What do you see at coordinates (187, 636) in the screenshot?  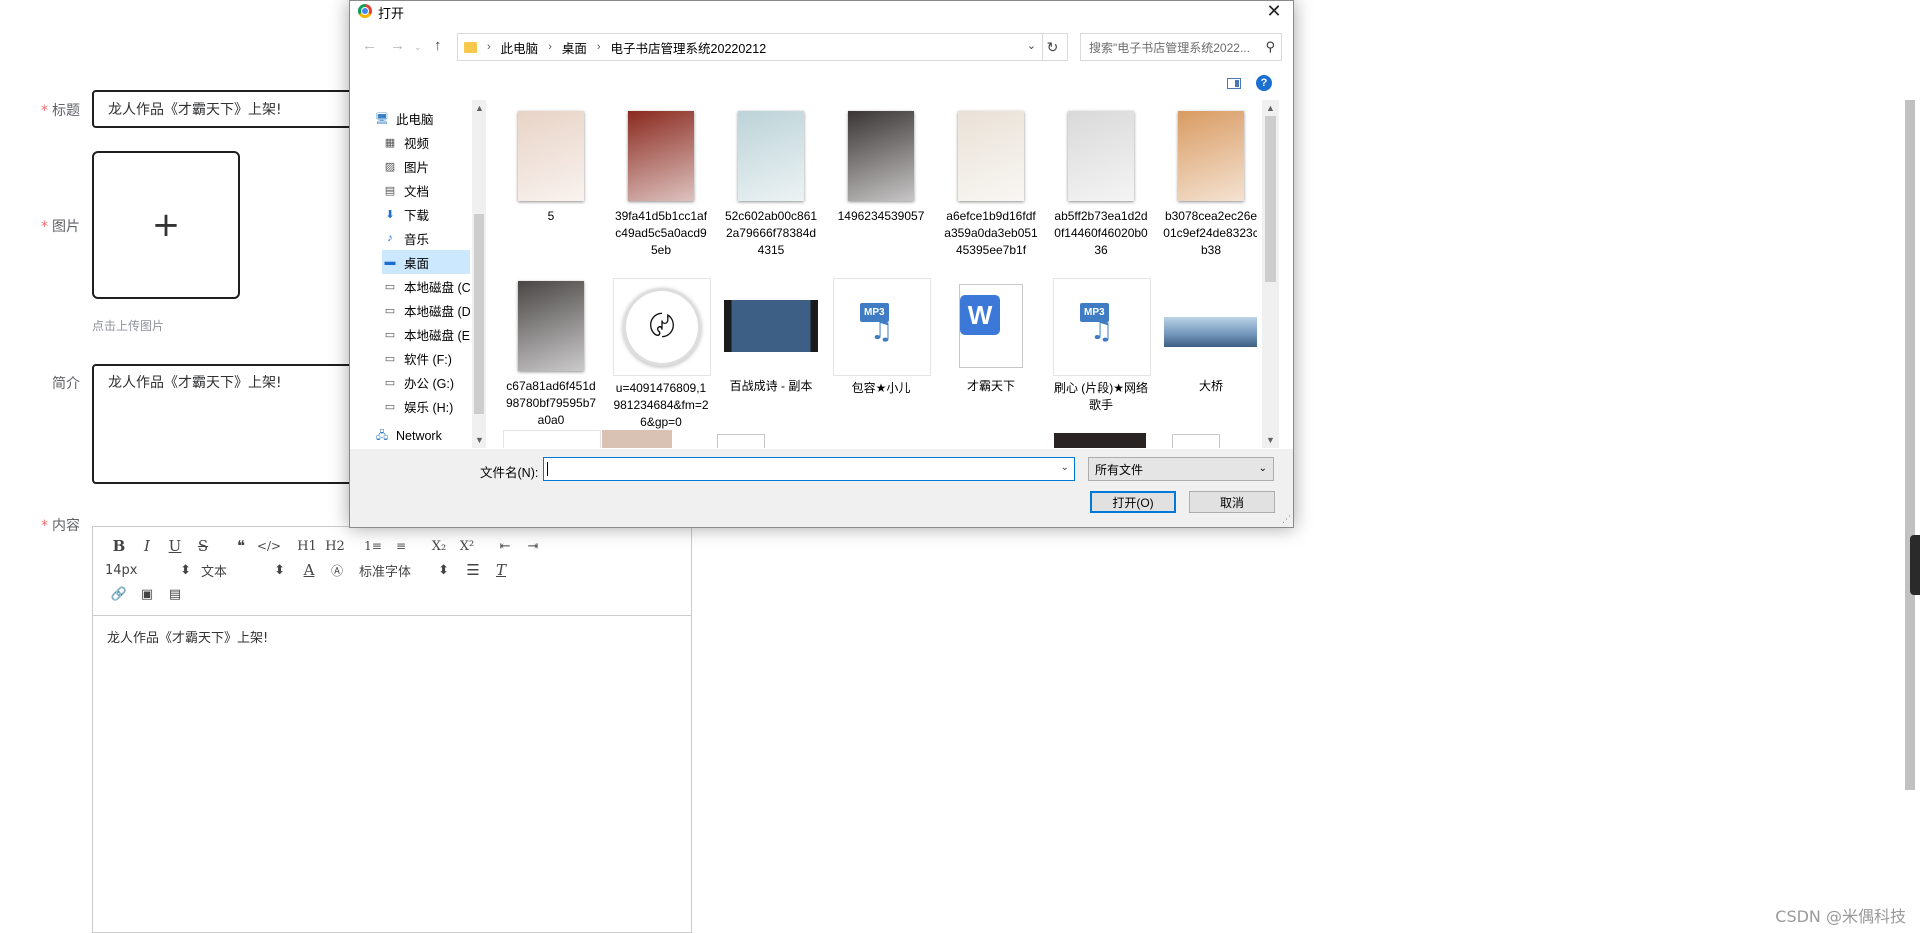 I see `editor-content: 龙人作品《才霸天下》上架!` at bounding box center [187, 636].